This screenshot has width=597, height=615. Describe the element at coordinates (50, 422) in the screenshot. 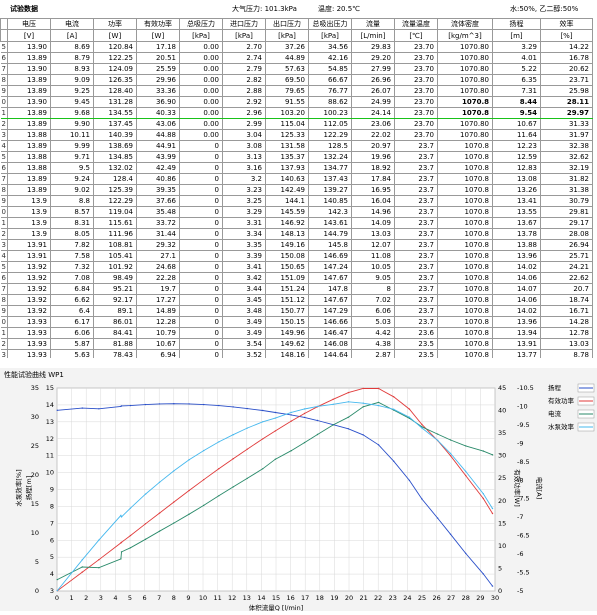

I see `left-inner-tick-label: 13` at that location.